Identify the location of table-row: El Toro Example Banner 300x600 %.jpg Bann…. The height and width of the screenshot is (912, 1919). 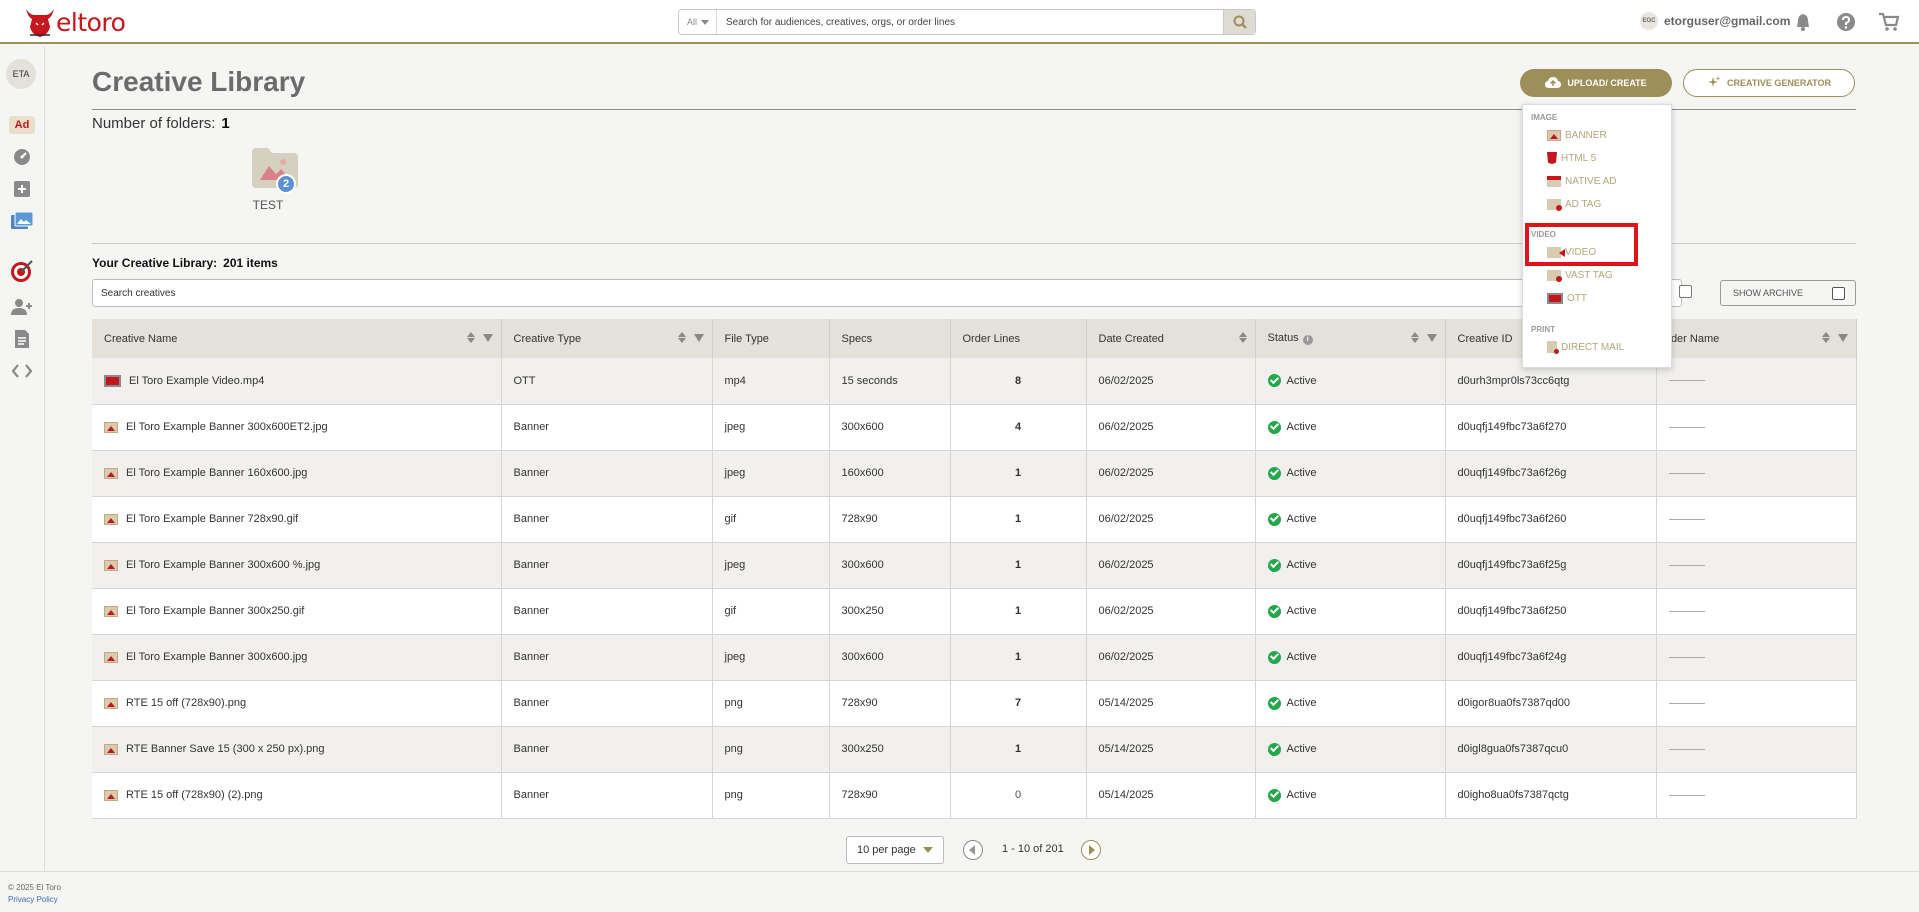
(974, 565).